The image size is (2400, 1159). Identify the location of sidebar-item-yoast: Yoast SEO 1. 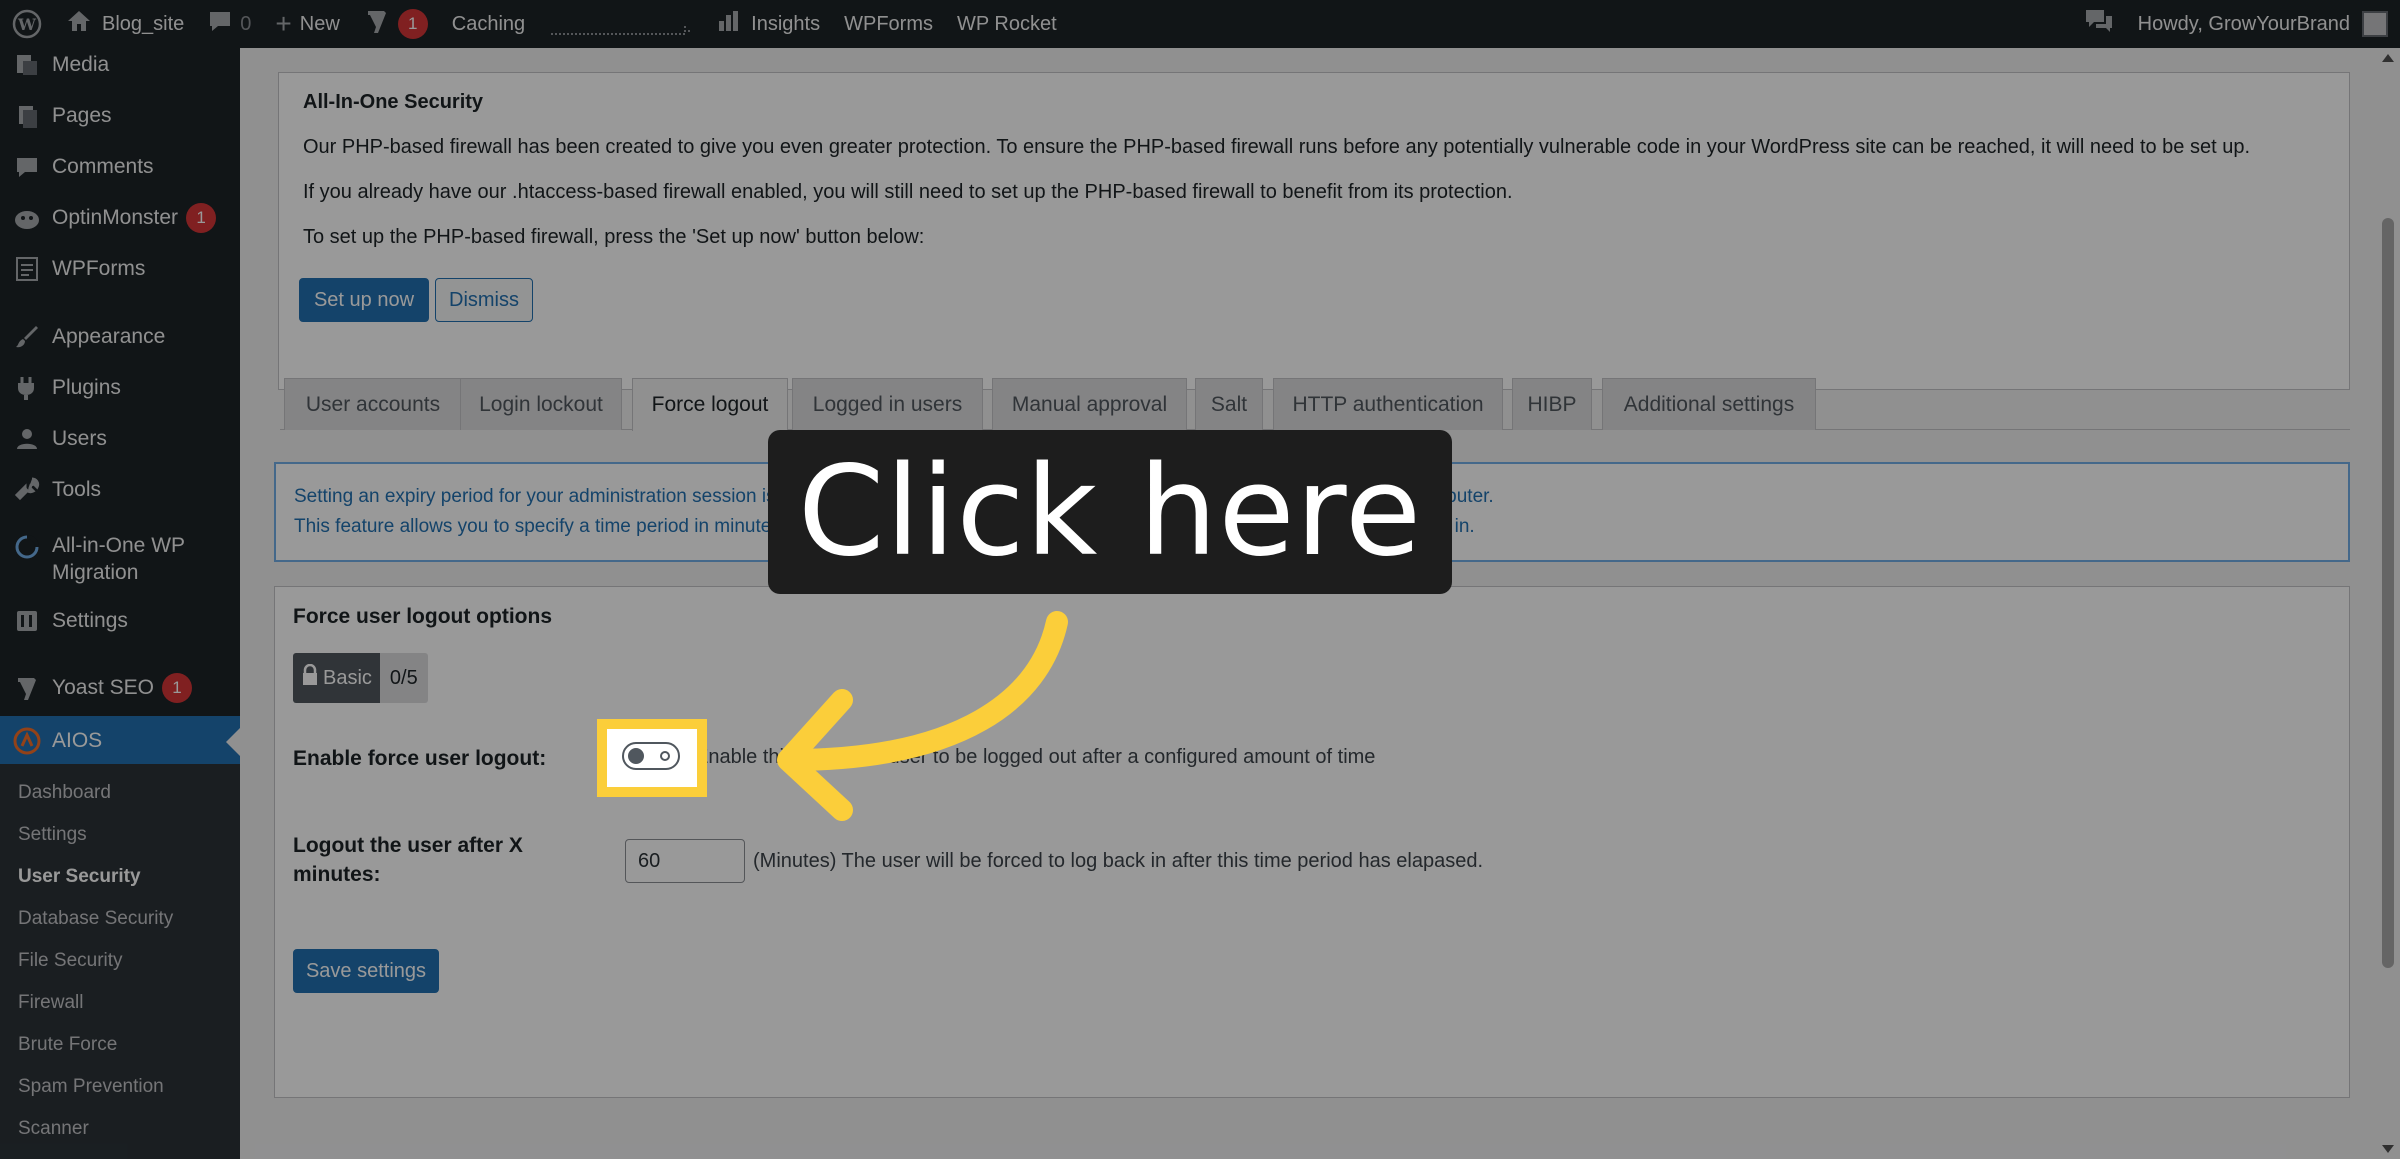
(120, 688).